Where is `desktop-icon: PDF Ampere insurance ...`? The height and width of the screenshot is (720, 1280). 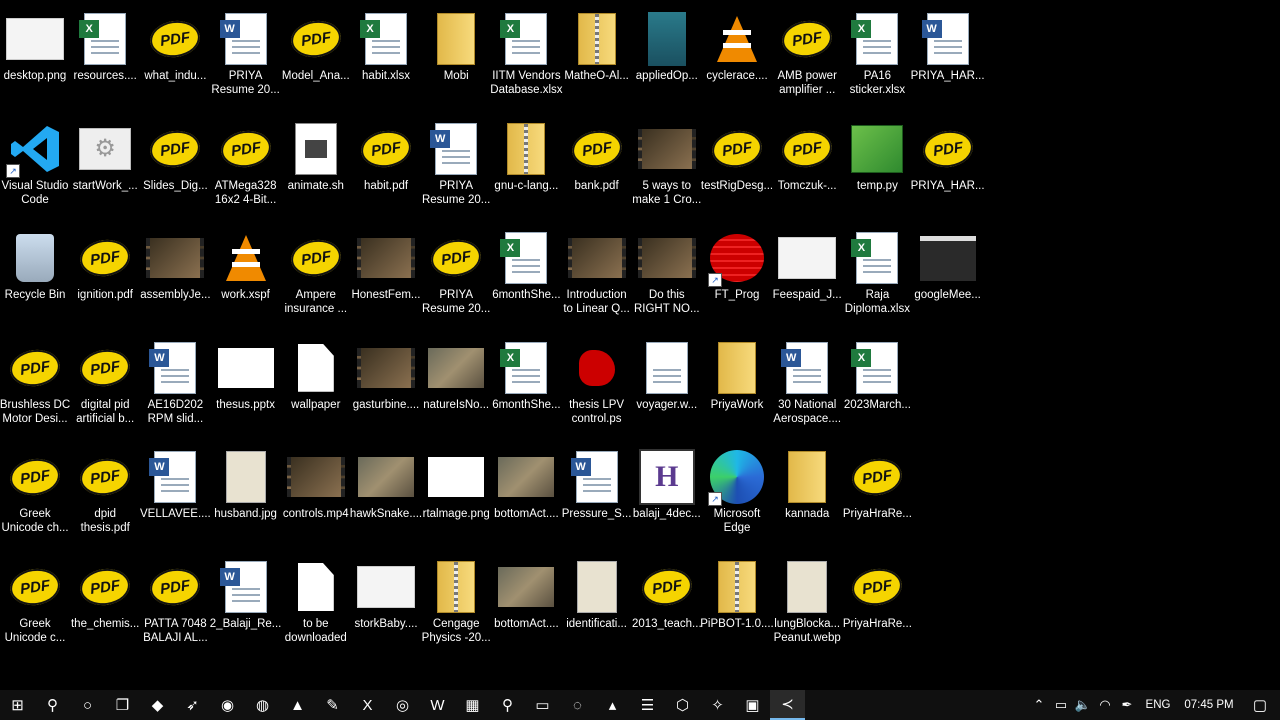
desktop-icon: PDF Ampere insurance ... is located at coordinates (316, 277).